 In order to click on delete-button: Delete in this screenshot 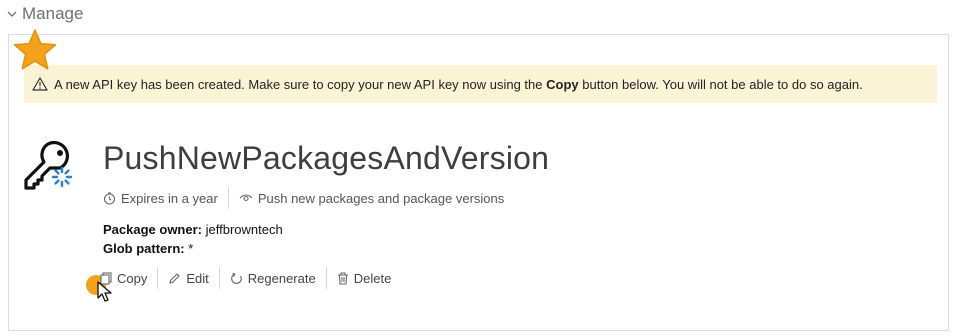, I will do `click(364, 278)`.